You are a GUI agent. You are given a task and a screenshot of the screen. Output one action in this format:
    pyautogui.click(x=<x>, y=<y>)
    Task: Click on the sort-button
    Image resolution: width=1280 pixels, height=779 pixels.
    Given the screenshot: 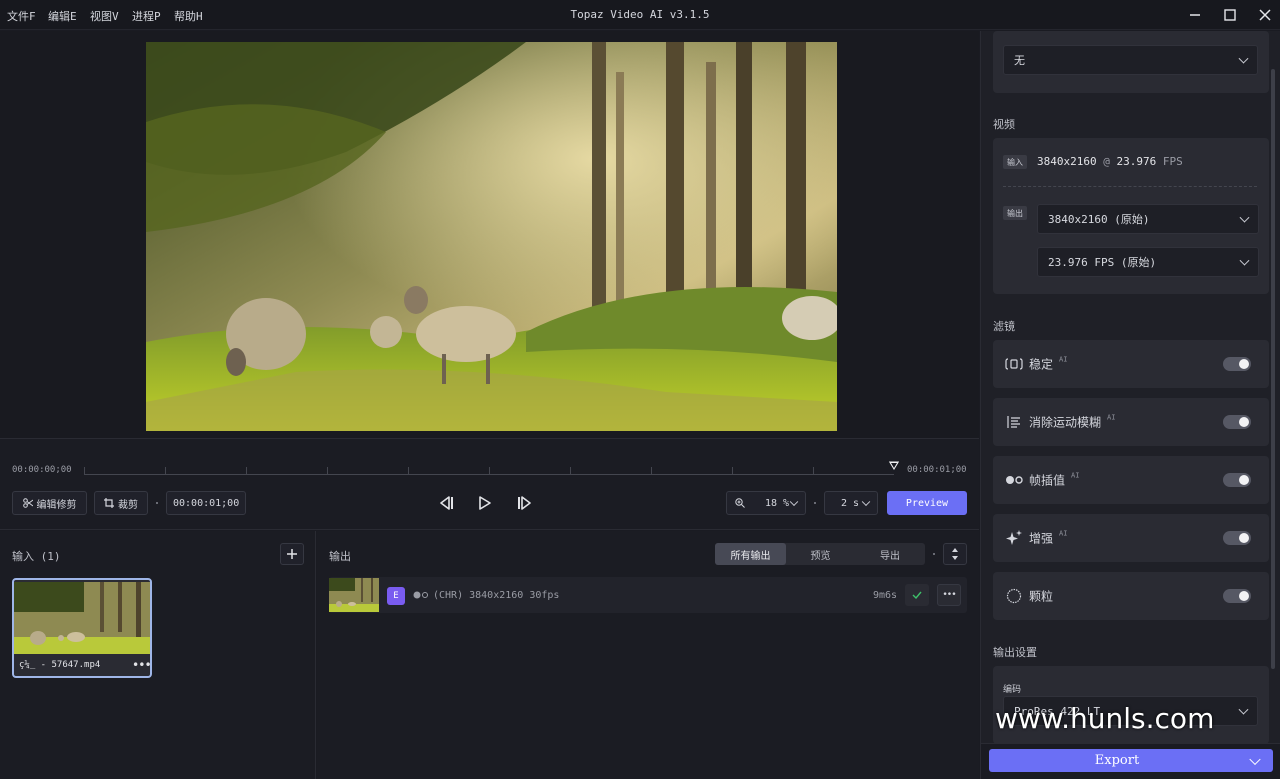 What is the action you would take?
    pyautogui.click(x=955, y=554)
    